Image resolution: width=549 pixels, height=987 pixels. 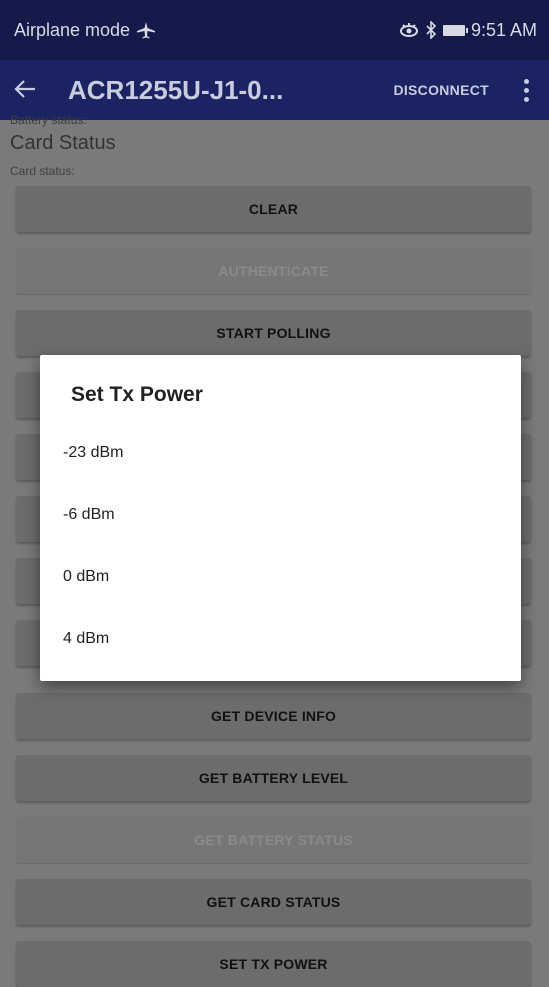 I want to click on overflow-menu-icon, so click(x=526, y=90).